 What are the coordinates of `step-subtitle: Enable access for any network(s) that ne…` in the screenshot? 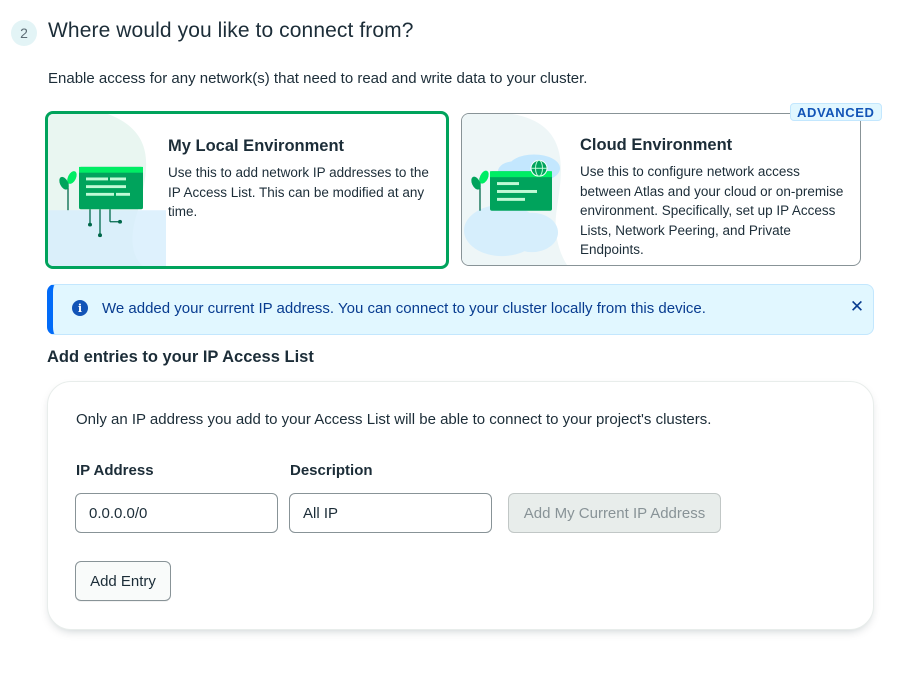 It's located at (318, 78).